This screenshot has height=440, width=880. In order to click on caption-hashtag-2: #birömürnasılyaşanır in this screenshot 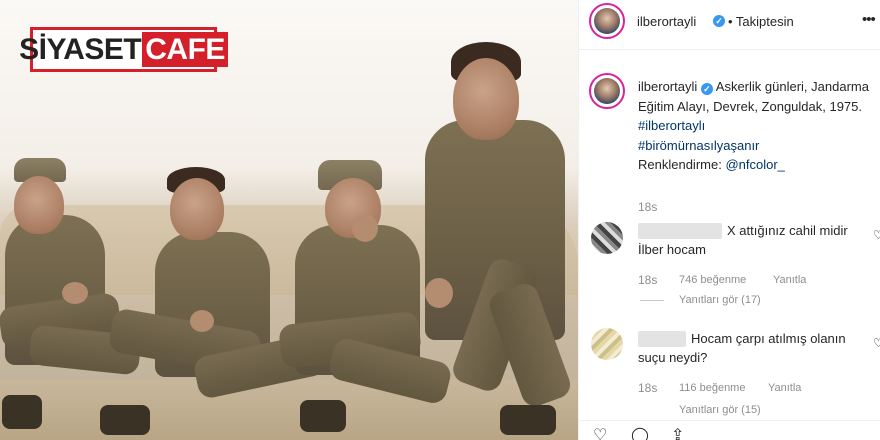, I will do `click(698, 145)`.